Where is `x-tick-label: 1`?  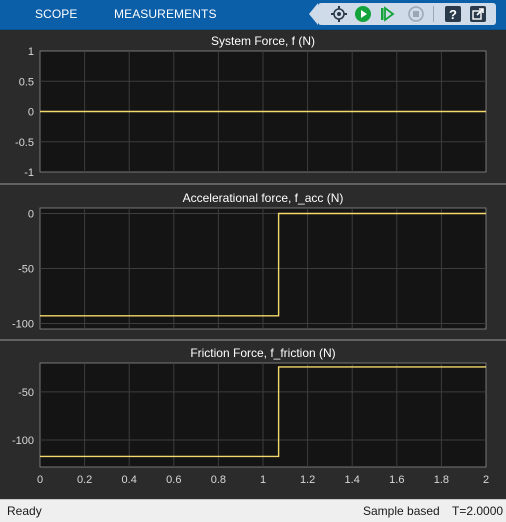
x-tick-label: 1 is located at coordinates (263, 480).